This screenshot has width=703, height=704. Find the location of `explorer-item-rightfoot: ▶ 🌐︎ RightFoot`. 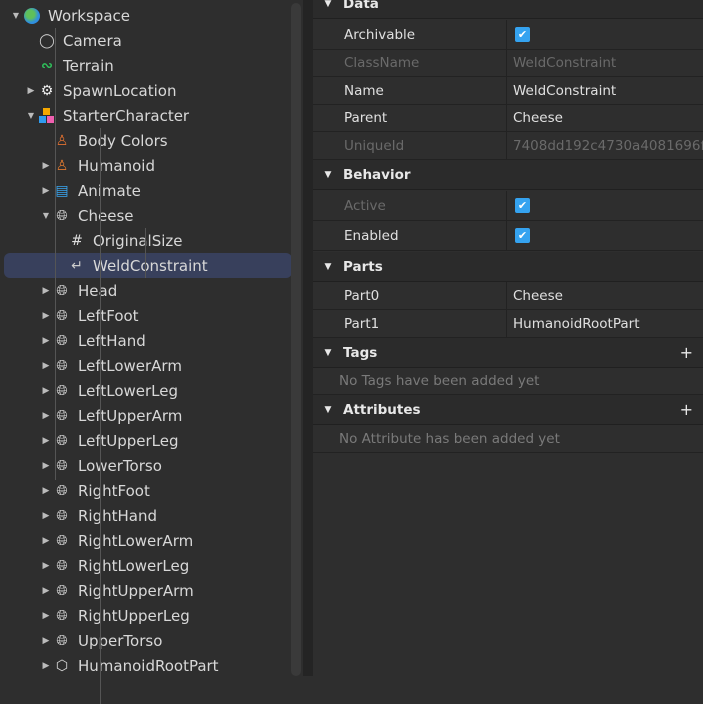

explorer-item-rightfoot: ▶ 🌐︎ RightFoot is located at coordinates (95, 490).